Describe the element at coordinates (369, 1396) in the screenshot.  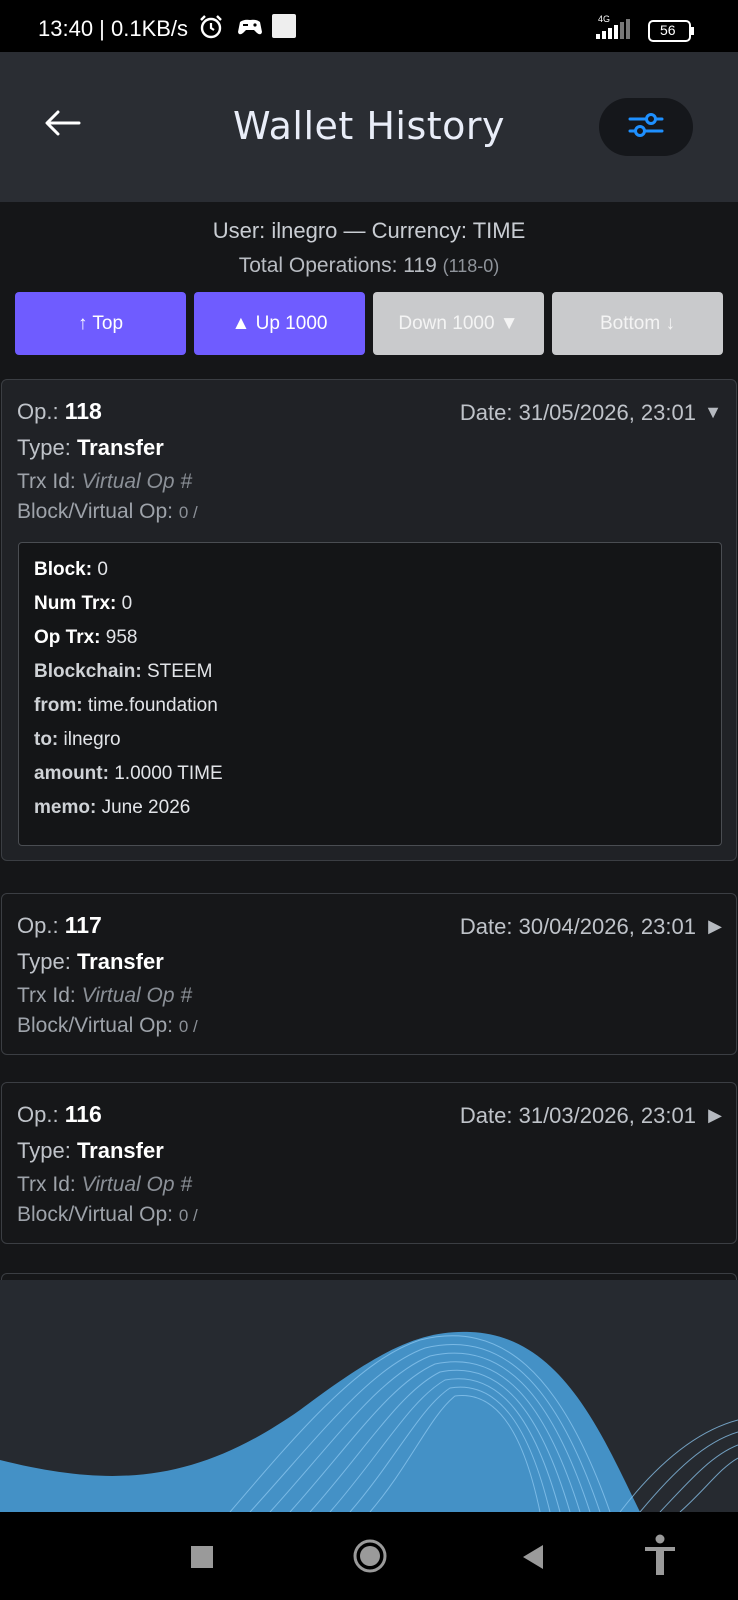
I see `wave-decoration` at that location.